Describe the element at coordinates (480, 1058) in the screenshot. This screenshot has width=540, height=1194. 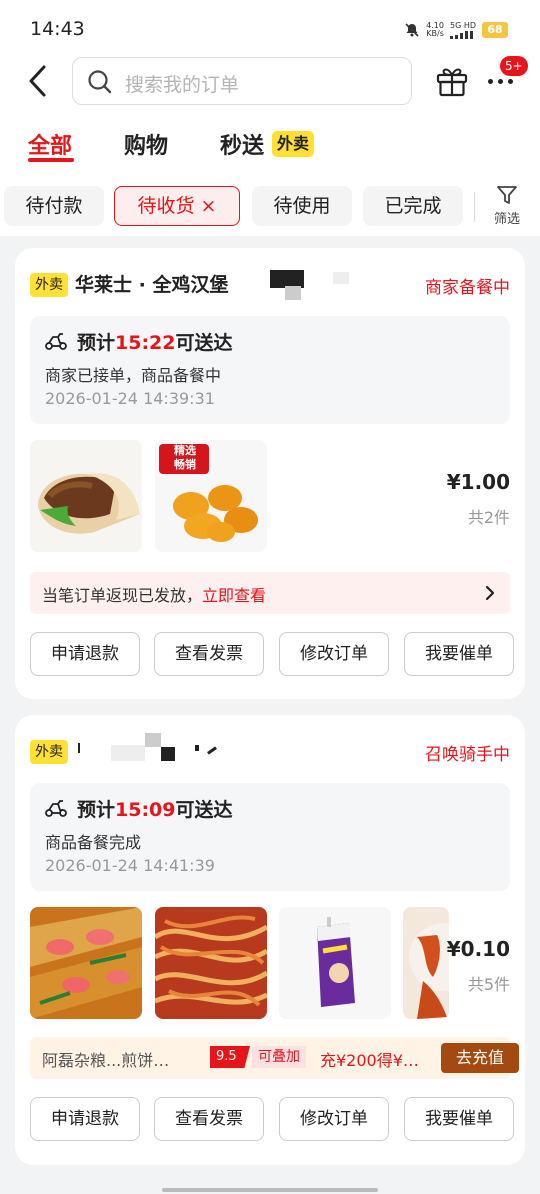
I see `recharge-button: 去充值` at that location.